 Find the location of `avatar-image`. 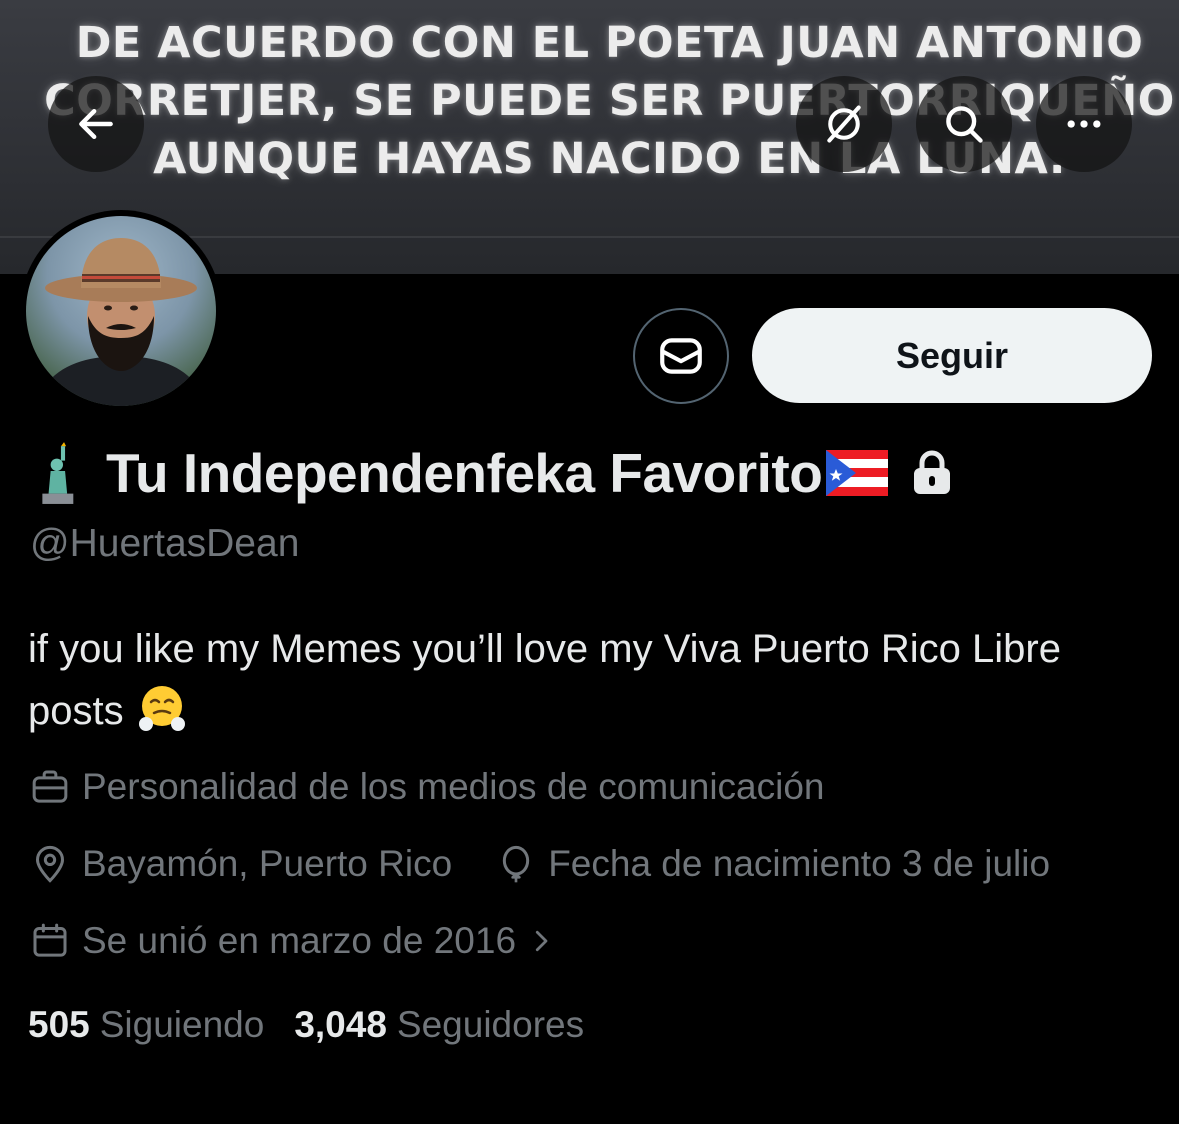

avatar-image is located at coordinates (121, 311).